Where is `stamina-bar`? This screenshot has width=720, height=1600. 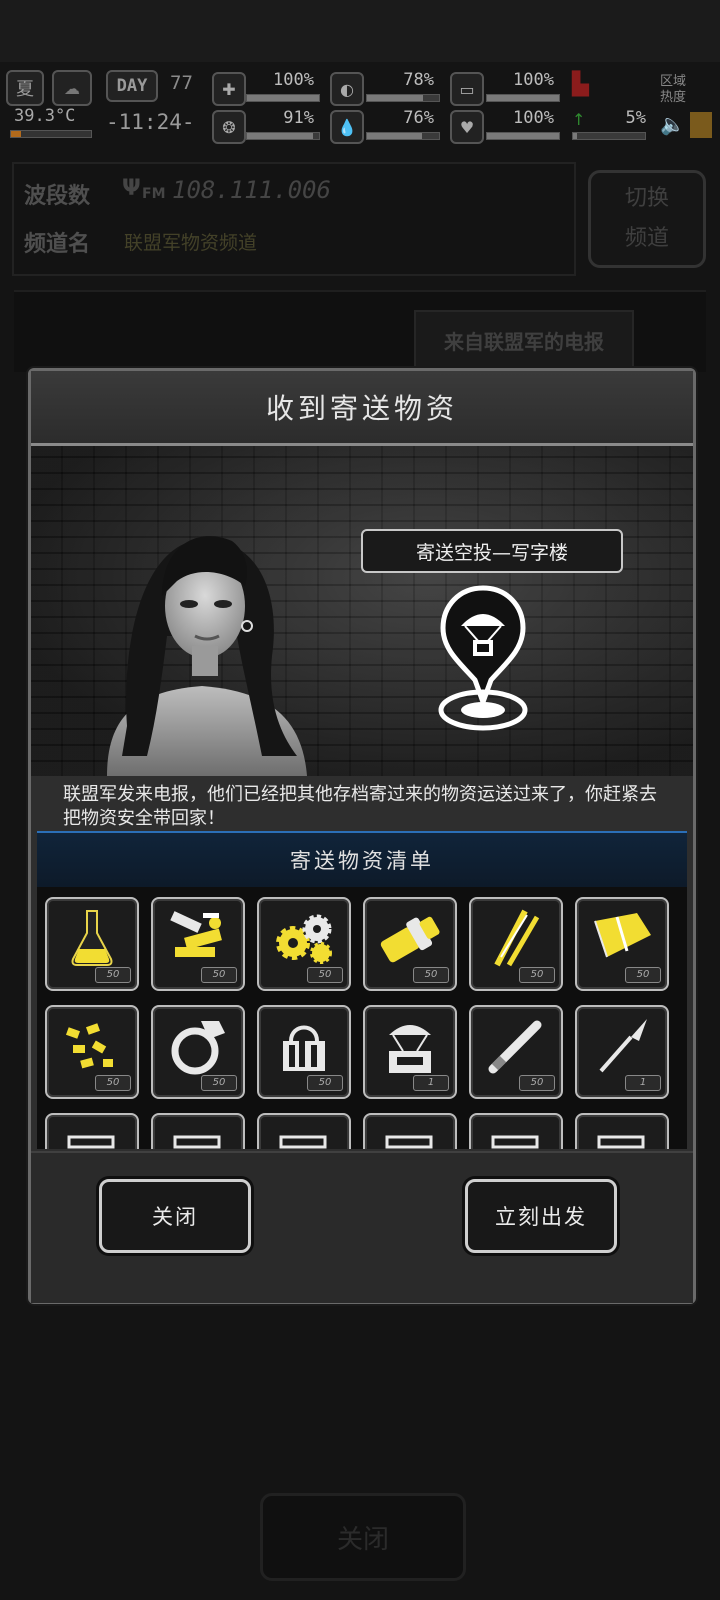 stamina-bar is located at coordinates (523, 98).